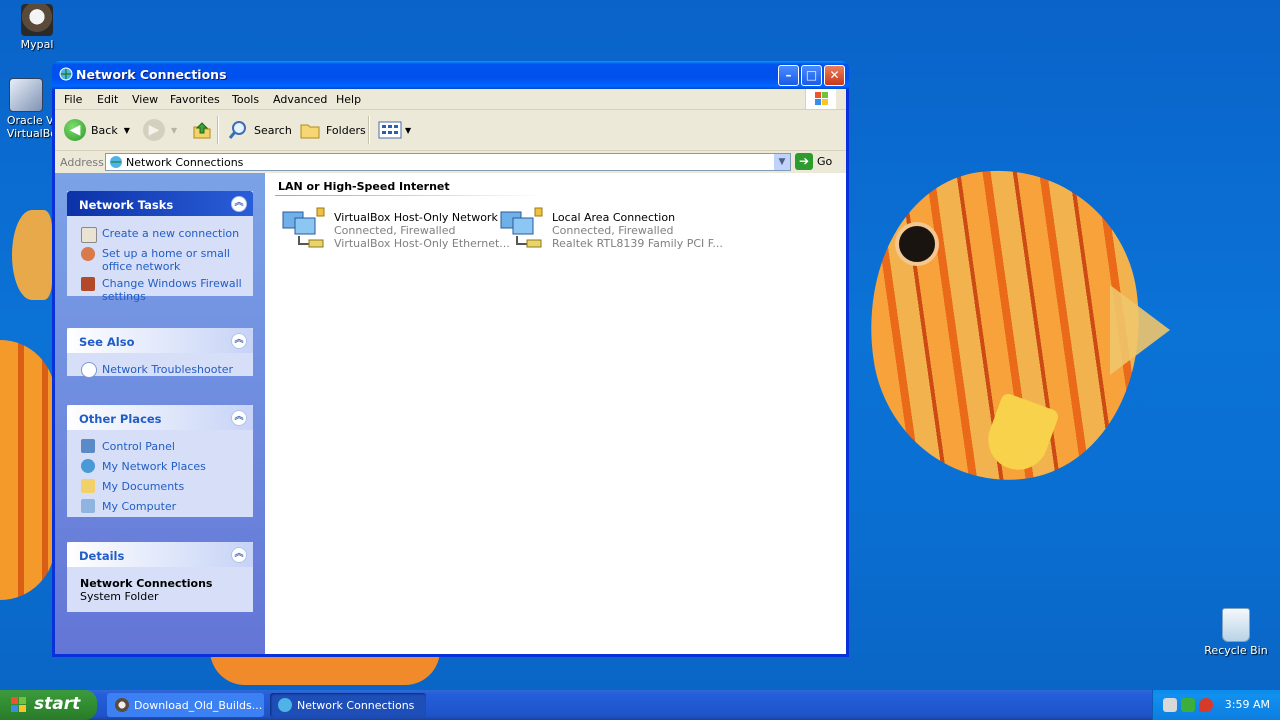 This screenshot has height=720, width=1280. Describe the element at coordinates (139, 506) in the screenshot. I see `link-my-computer: My Computer` at that location.